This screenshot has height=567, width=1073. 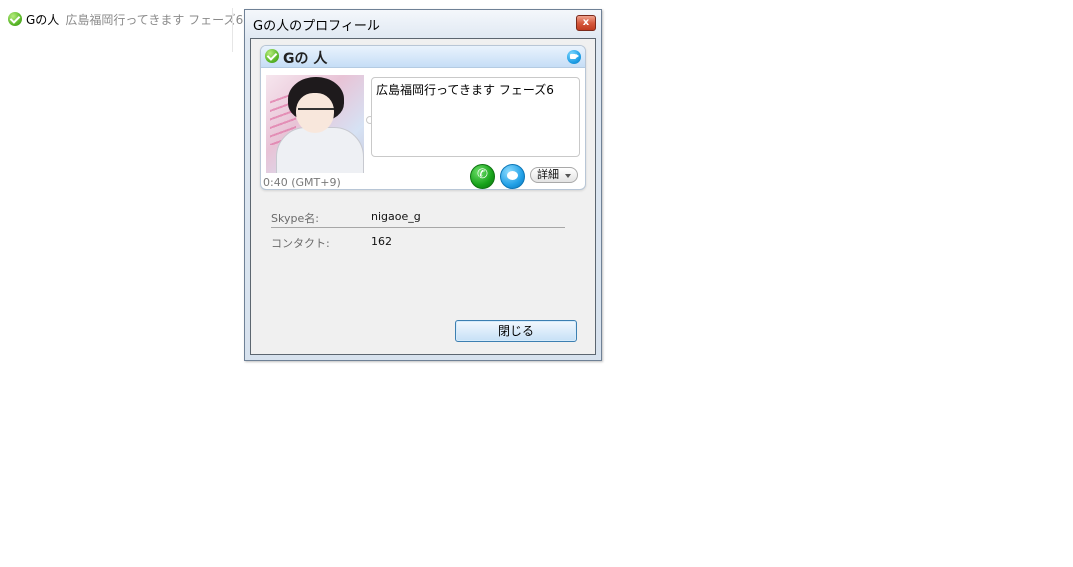 I want to click on chat-button, so click(x=512, y=176).